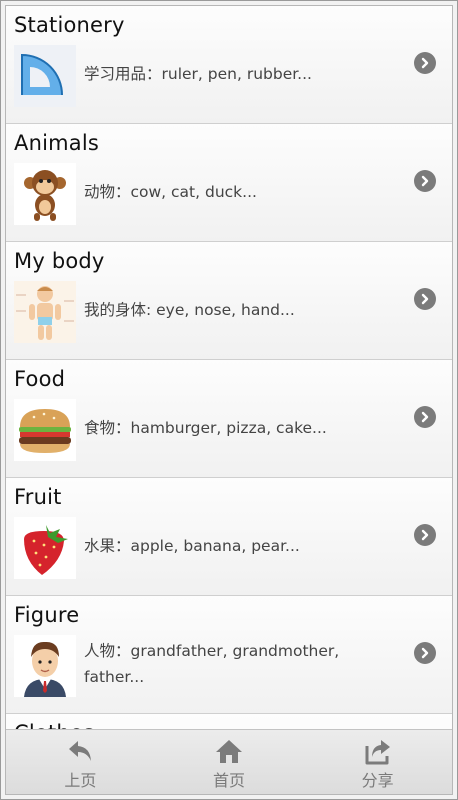  What do you see at coordinates (40, 379) in the screenshot?
I see `category-title: Food` at bounding box center [40, 379].